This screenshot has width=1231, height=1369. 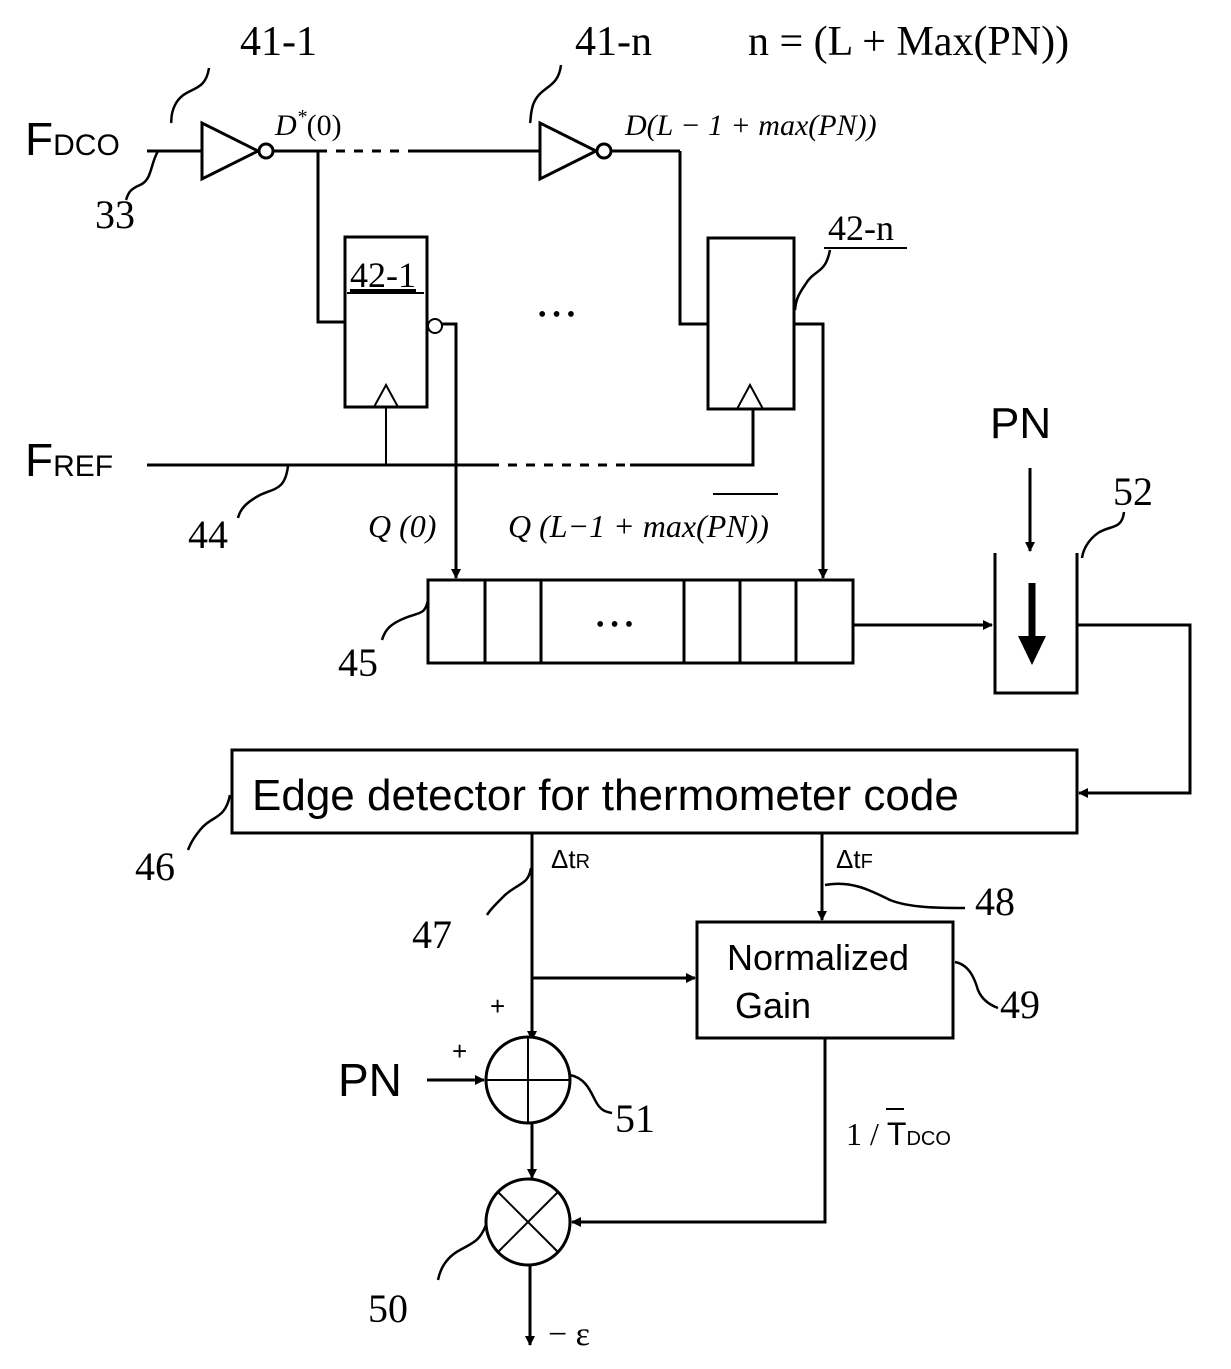 What do you see at coordinates (995, 901) in the screenshot?
I see `ref-48-label: 48` at bounding box center [995, 901].